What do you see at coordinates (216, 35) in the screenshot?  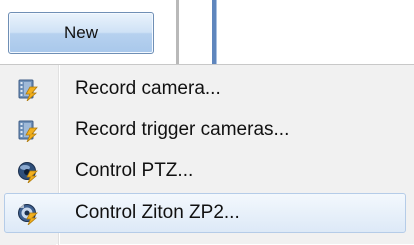 I see `panel-splitter-highlight` at bounding box center [216, 35].